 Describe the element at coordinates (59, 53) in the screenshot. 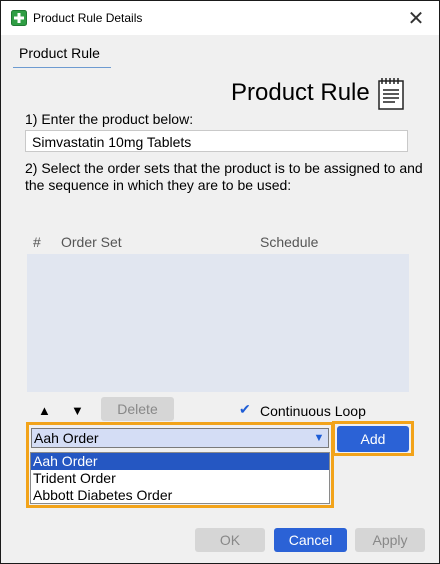

I see `tab-label: Product Rule` at that location.